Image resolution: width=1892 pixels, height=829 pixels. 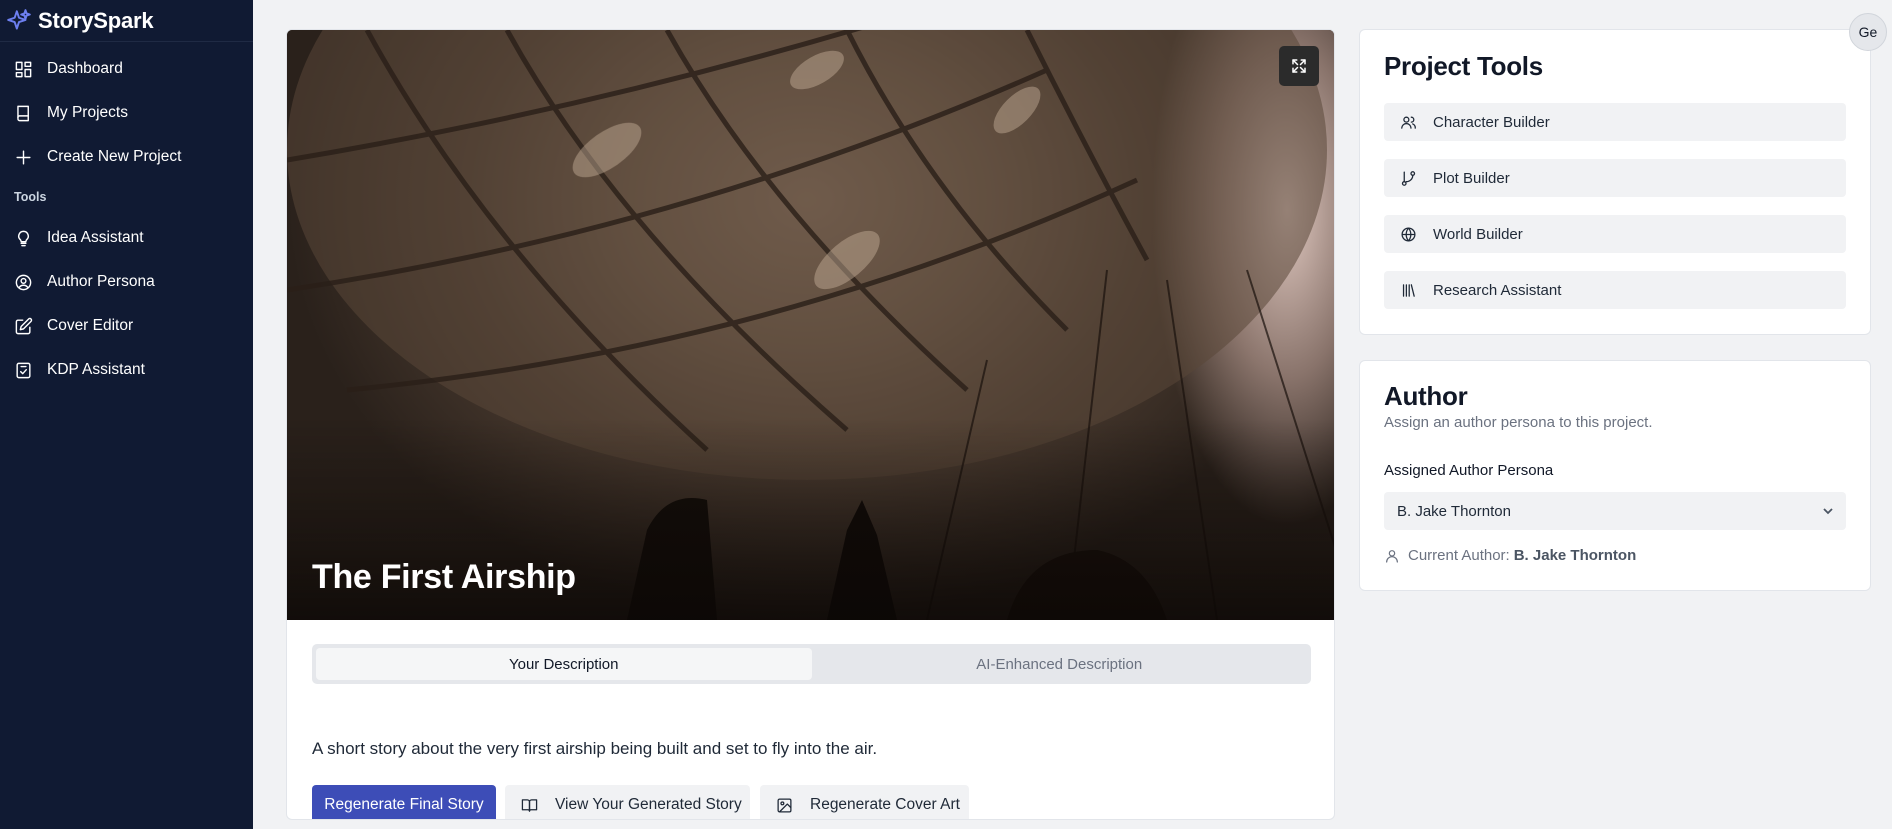 What do you see at coordinates (1491, 122) in the screenshot?
I see `tool-label: Character Builder` at bounding box center [1491, 122].